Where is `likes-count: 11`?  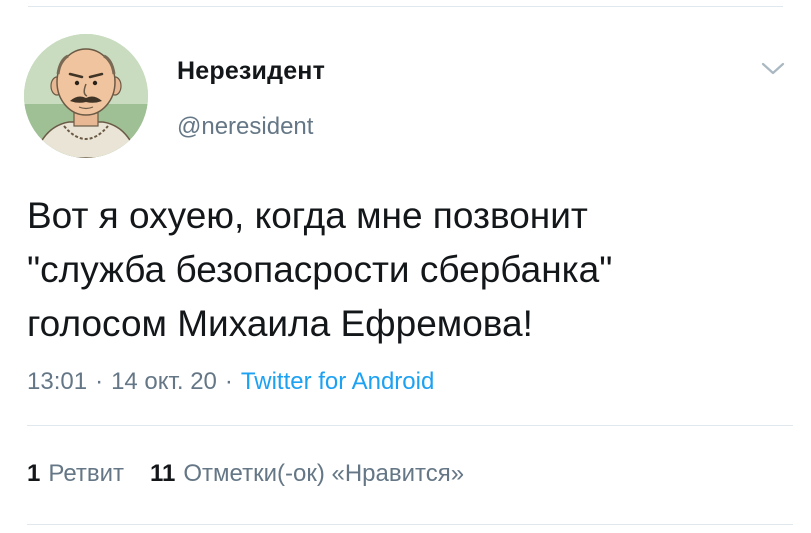
likes-count: 11 is located at coordinates (163, 473).